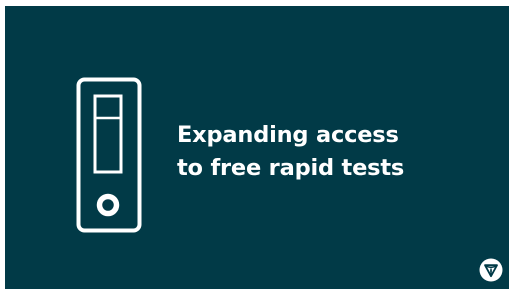 The width and height of the screenshot is (514, 293). Describe the element at coordinates (337, 152) in the screenshot. I see `headline: Expanding access to free rapid tests` at that location.